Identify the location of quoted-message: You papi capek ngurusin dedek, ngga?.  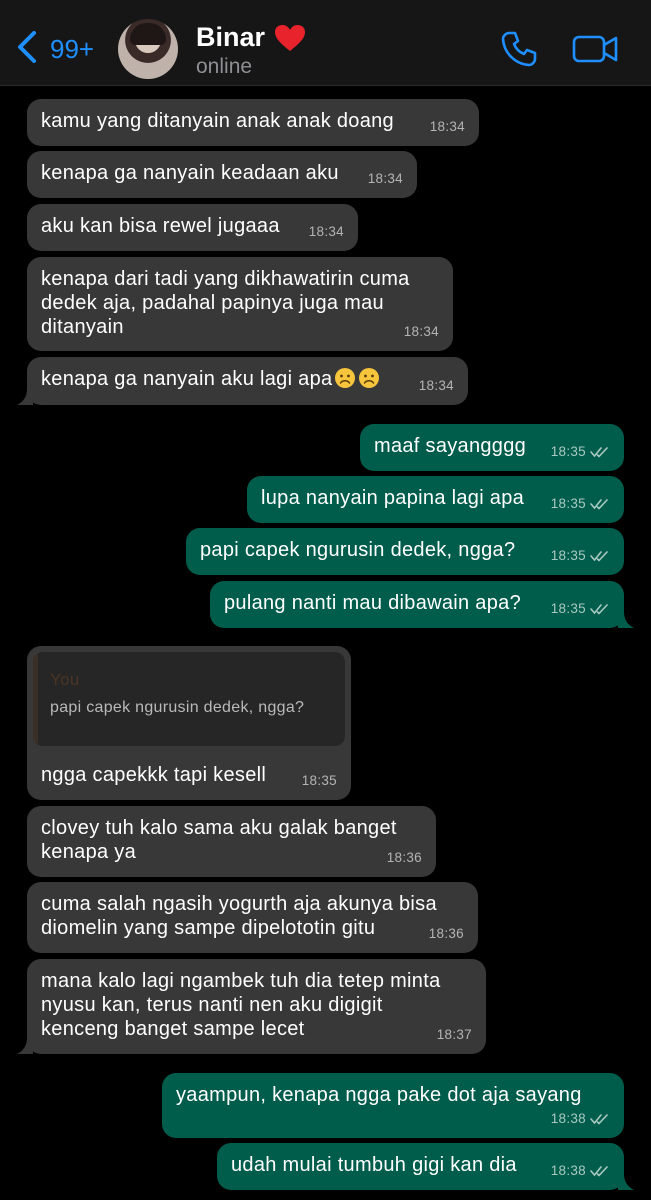
(189, 699).